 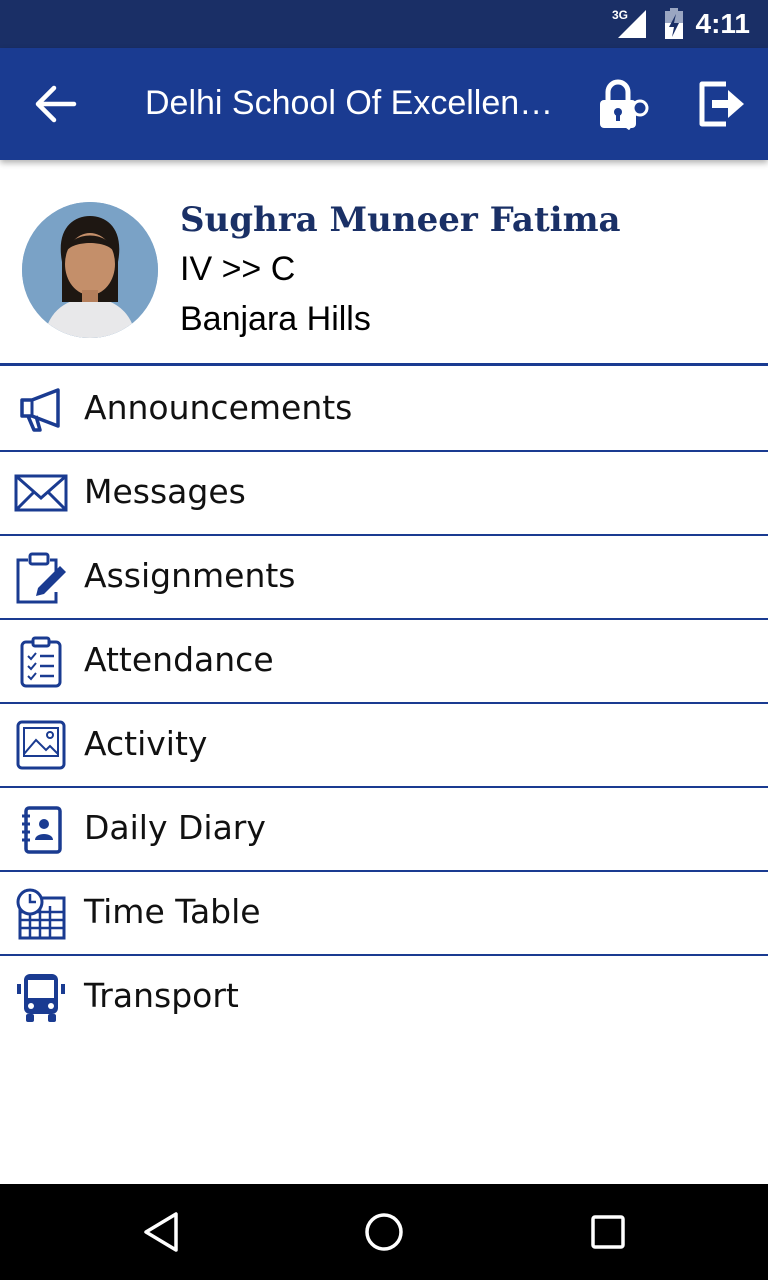 What do you see at coordinates (400, 220) in the screenshot?
I see `student-name: Sughra Muneer Fatima` at bounding box center [400, 220].